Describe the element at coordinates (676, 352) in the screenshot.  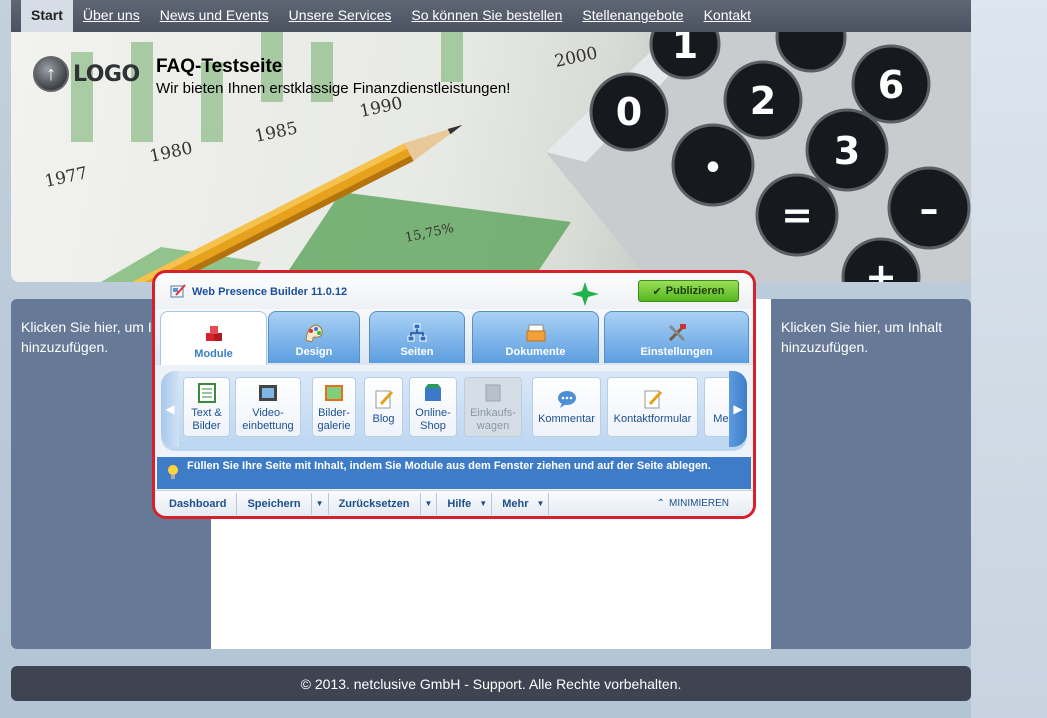
I see `tab-label-einstellungen: Einstellungen` at that location.